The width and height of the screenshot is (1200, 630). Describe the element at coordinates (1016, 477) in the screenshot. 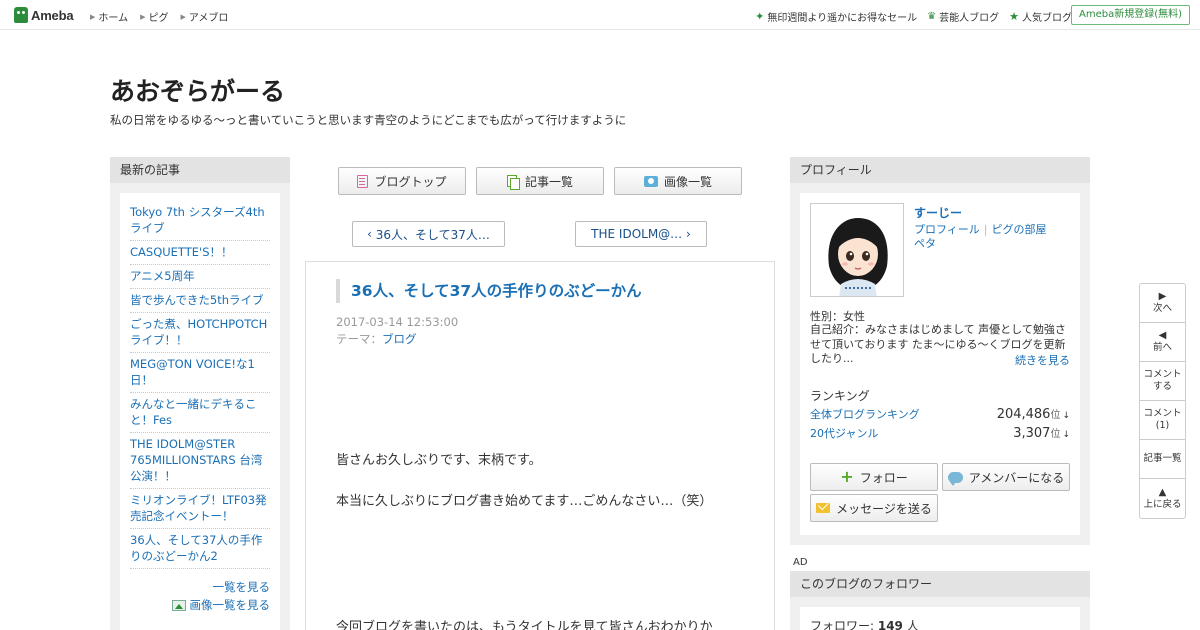

I see `amember-label: アメンバーになる` at that location.